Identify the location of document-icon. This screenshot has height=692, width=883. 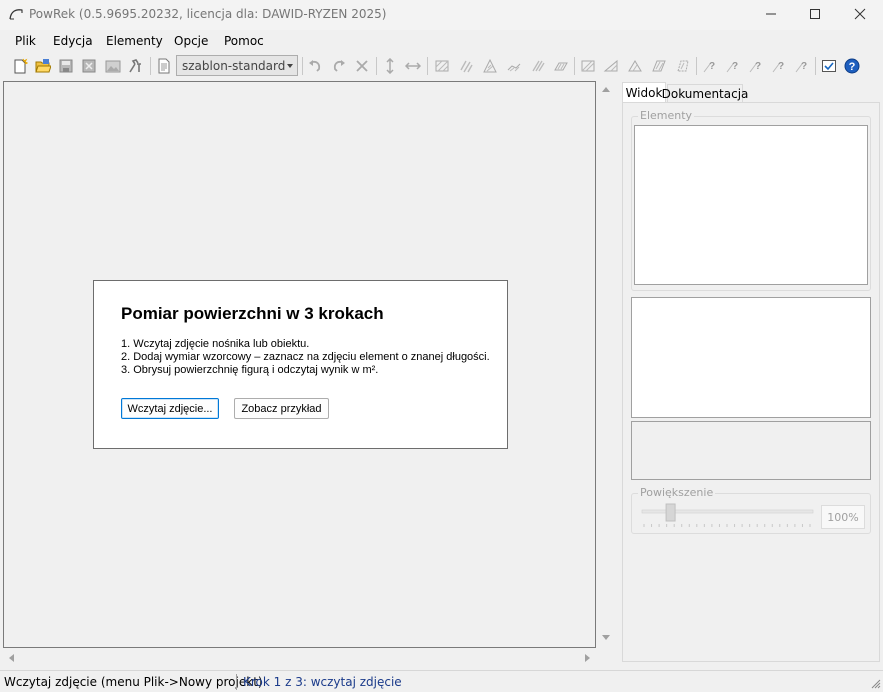
(164, 66).